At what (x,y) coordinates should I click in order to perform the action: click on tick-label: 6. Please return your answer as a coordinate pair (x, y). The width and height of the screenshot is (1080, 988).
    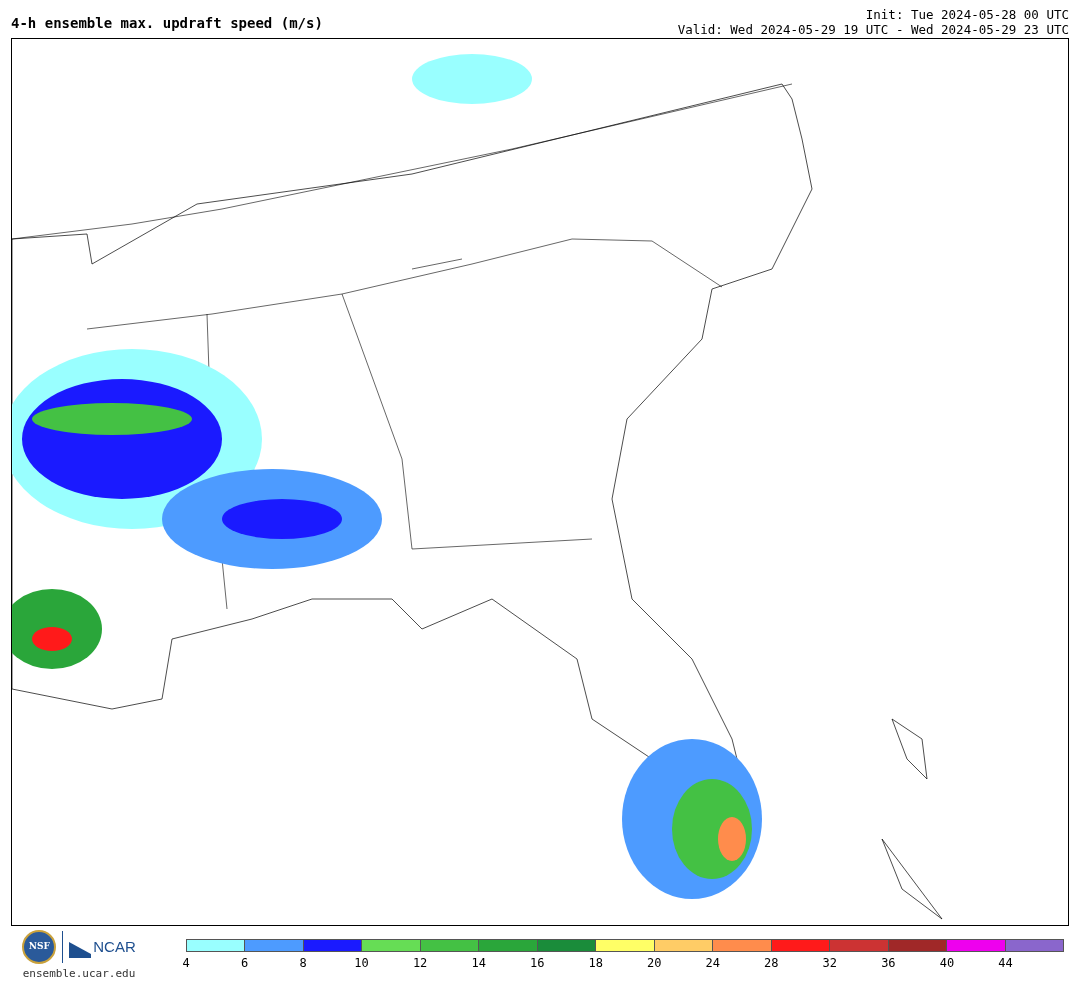
    Looking at the image, I should click on (244, 963).